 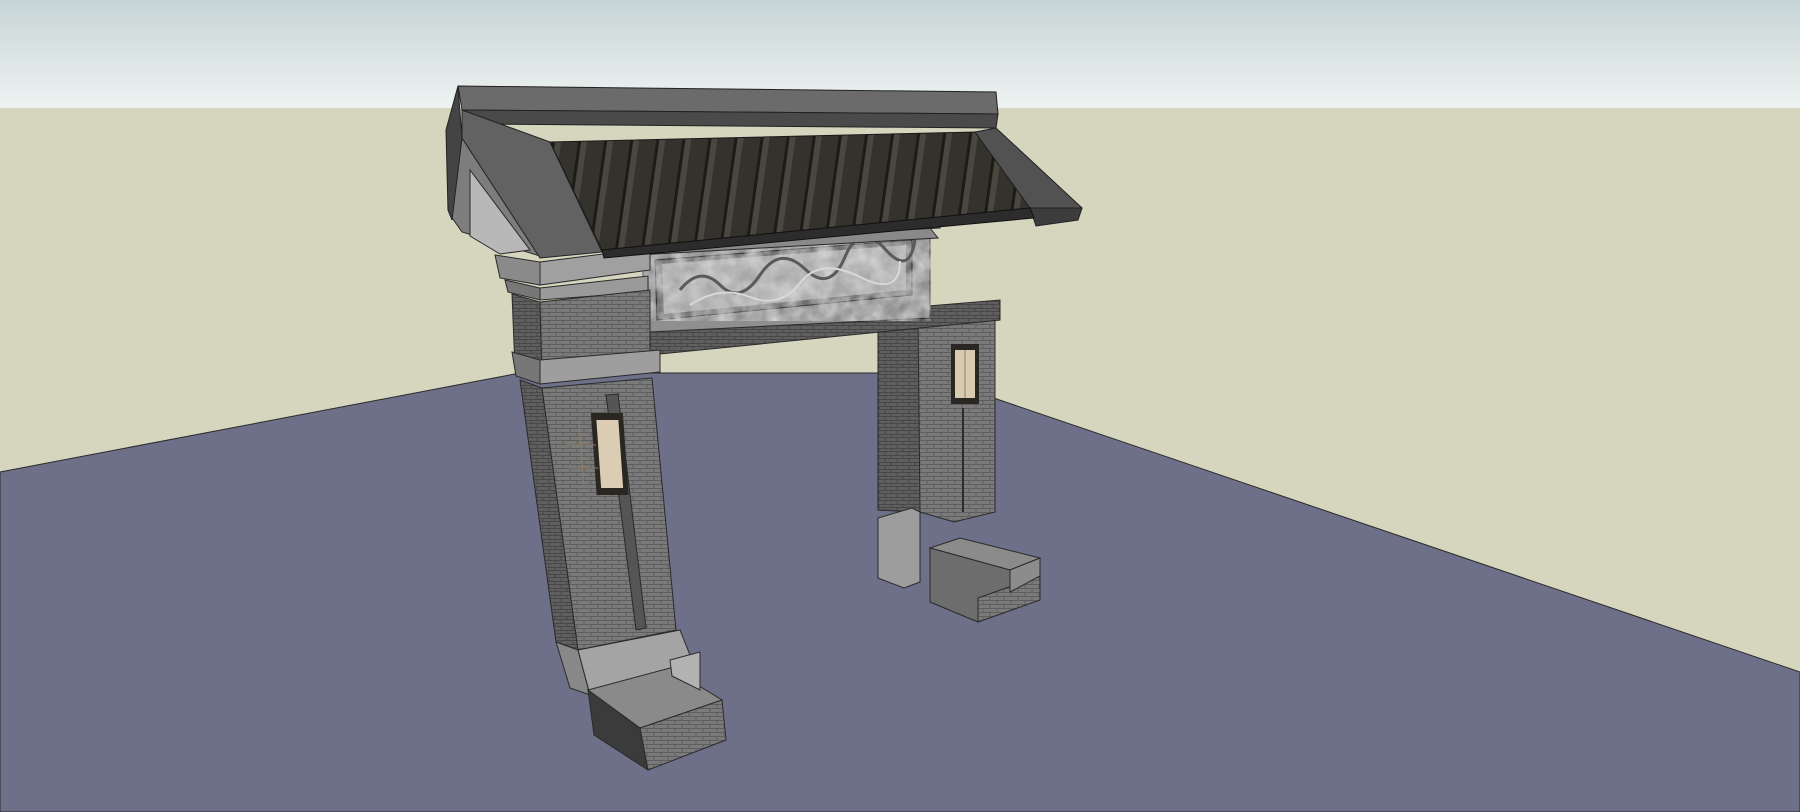 I want to click on lamp-right, so click(x=965, y=374).